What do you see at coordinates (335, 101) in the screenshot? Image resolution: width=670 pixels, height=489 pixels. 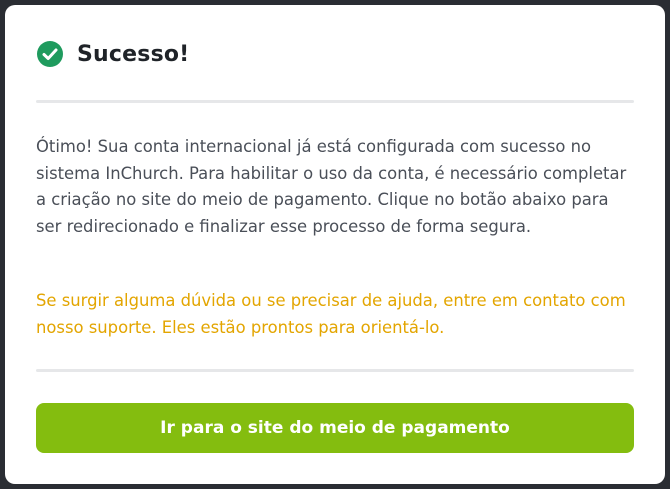 I see `header-divider` at bounding box center [335, 101].